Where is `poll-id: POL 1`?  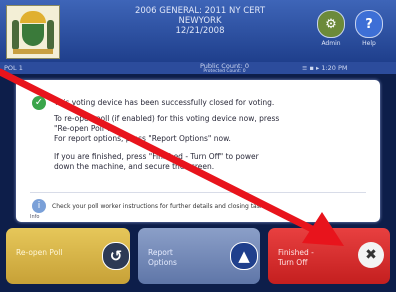 poll-id: POL 1 is located at coordinates (13, 68).